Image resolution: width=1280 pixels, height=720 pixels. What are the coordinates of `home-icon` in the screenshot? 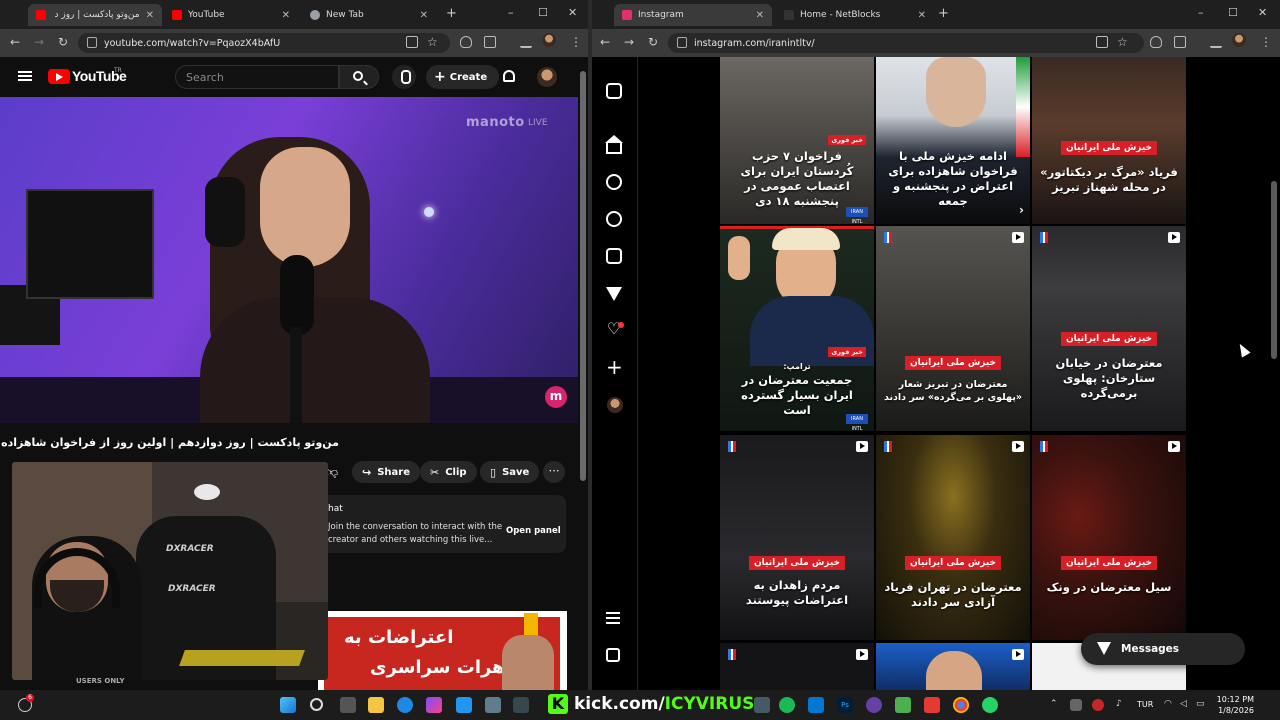 It's located at (614, 144).